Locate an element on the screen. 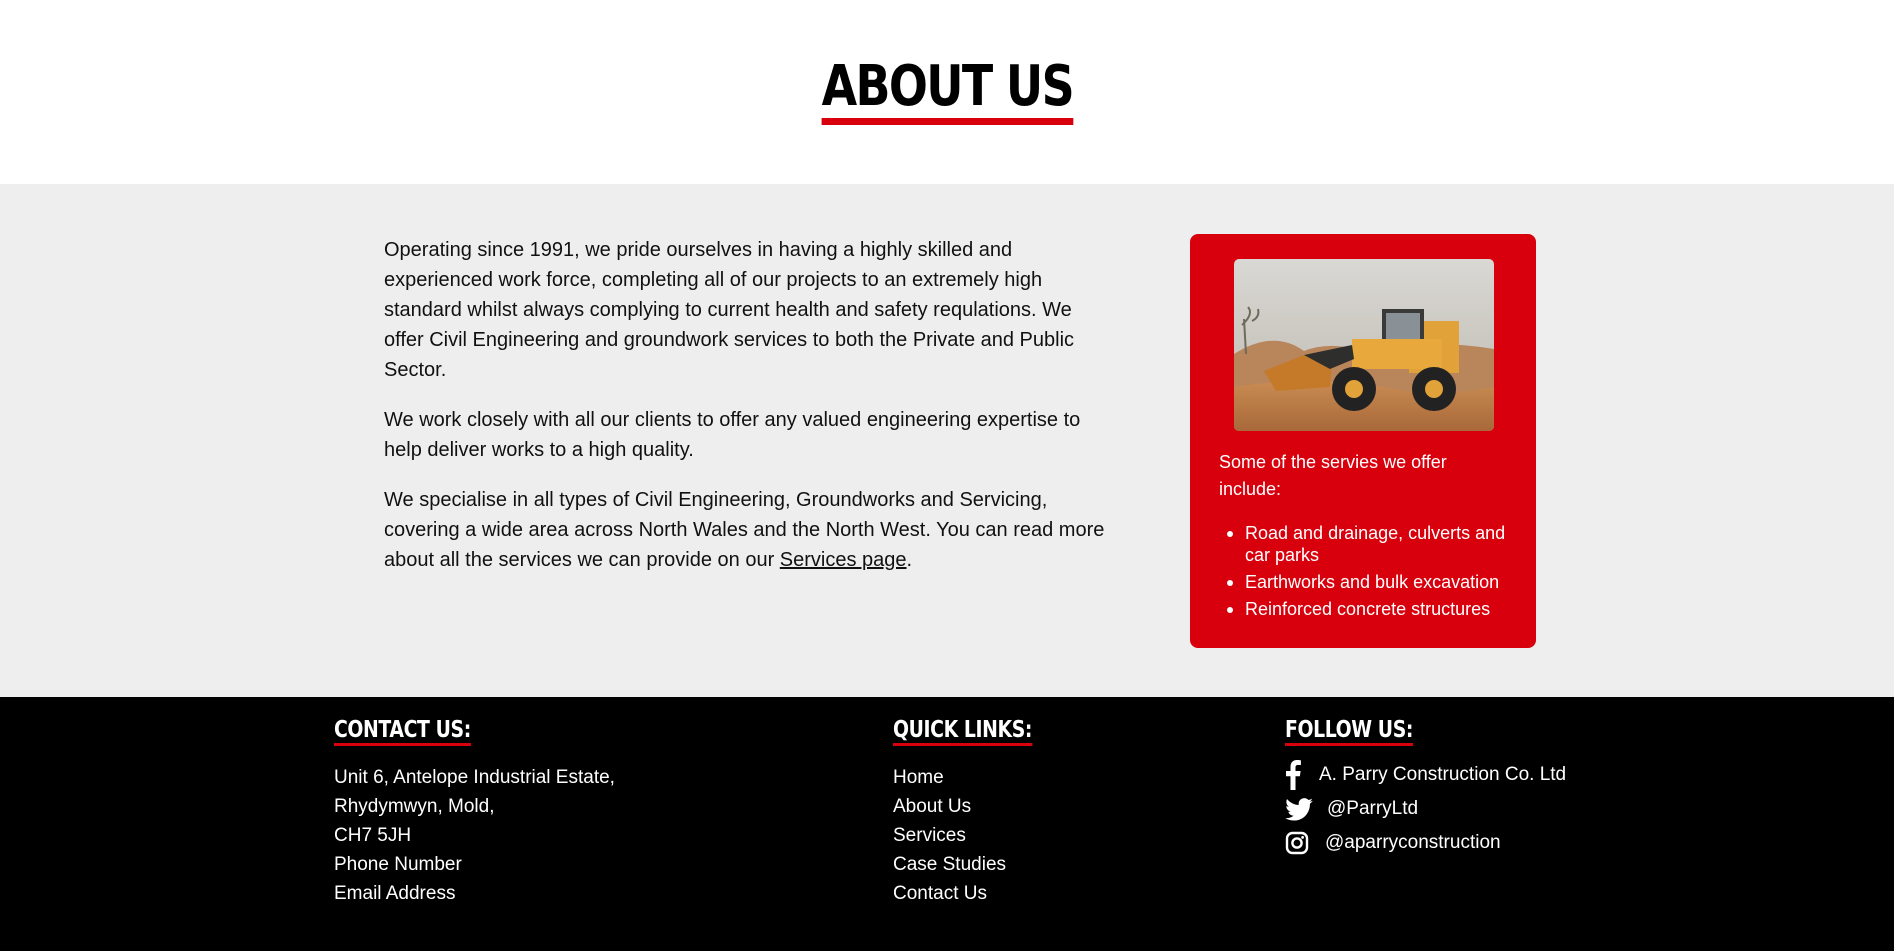 The width and height of the screenshot is (1894, 951). postcode: CH7 5JH is located at coordinates (373, 835).